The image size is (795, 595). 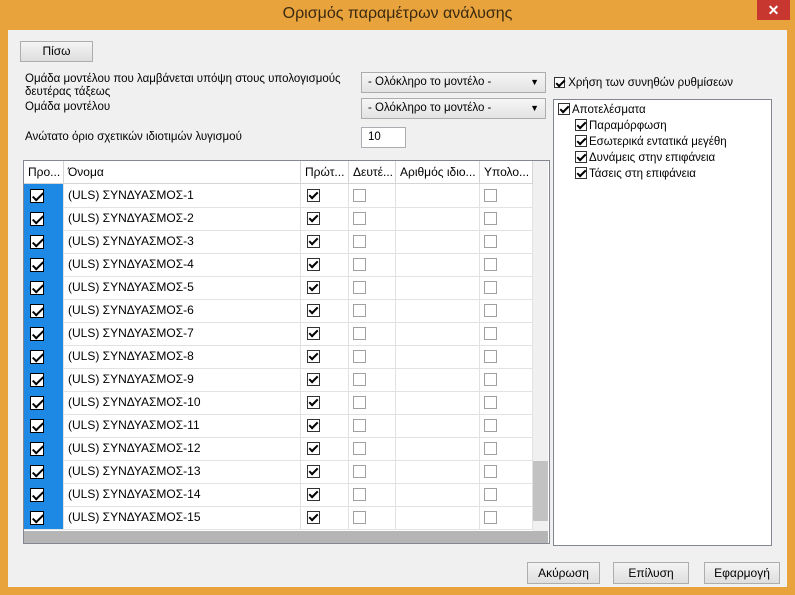 What do you see at coordinates (278, 449) in the screenshot?
I see `table-row: (ULS) ΣΥΝΔΥΑΣΜΟΣ-12` at bounding box center [278, 449].